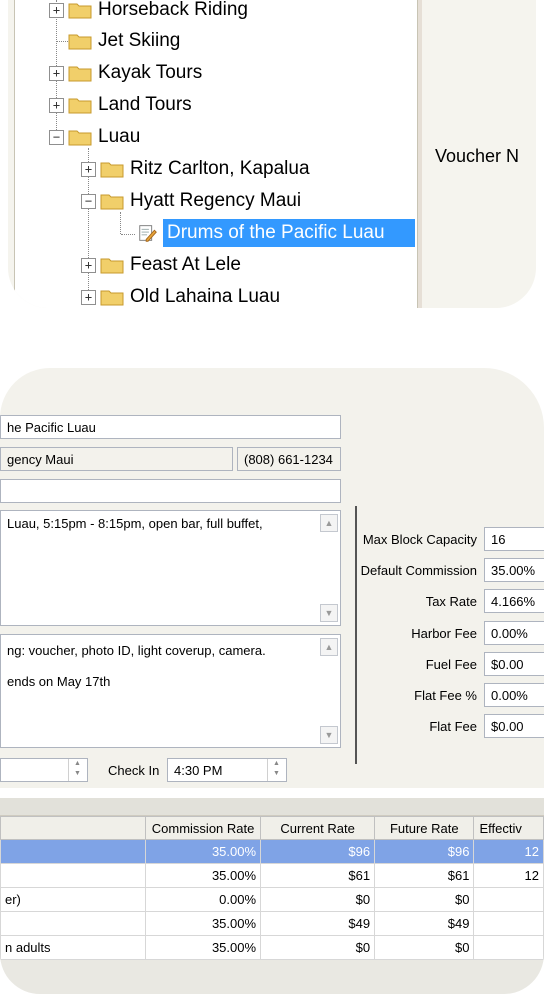 The image size is (544, 994). What do you see at coordinates (419, 539) in the screenshot?
I see `max-block-capacity-label: Max Block Capacity` at bounding box center [419, 539].